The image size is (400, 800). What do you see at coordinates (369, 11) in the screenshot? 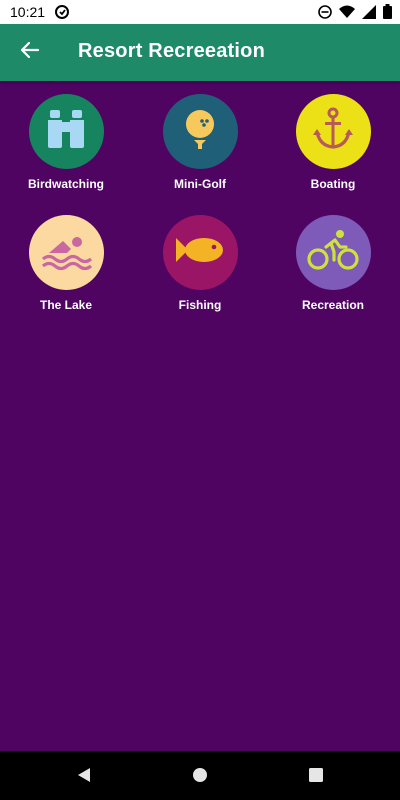
I see `cellular-icon` at bounding box center [369, 11].